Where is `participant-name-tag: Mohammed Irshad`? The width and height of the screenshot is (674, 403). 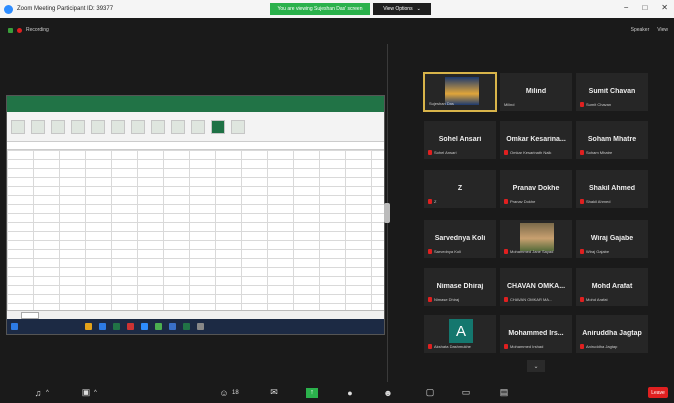
participant-name-tag: Mohammed Irshad is located at coordinates (523, 346).